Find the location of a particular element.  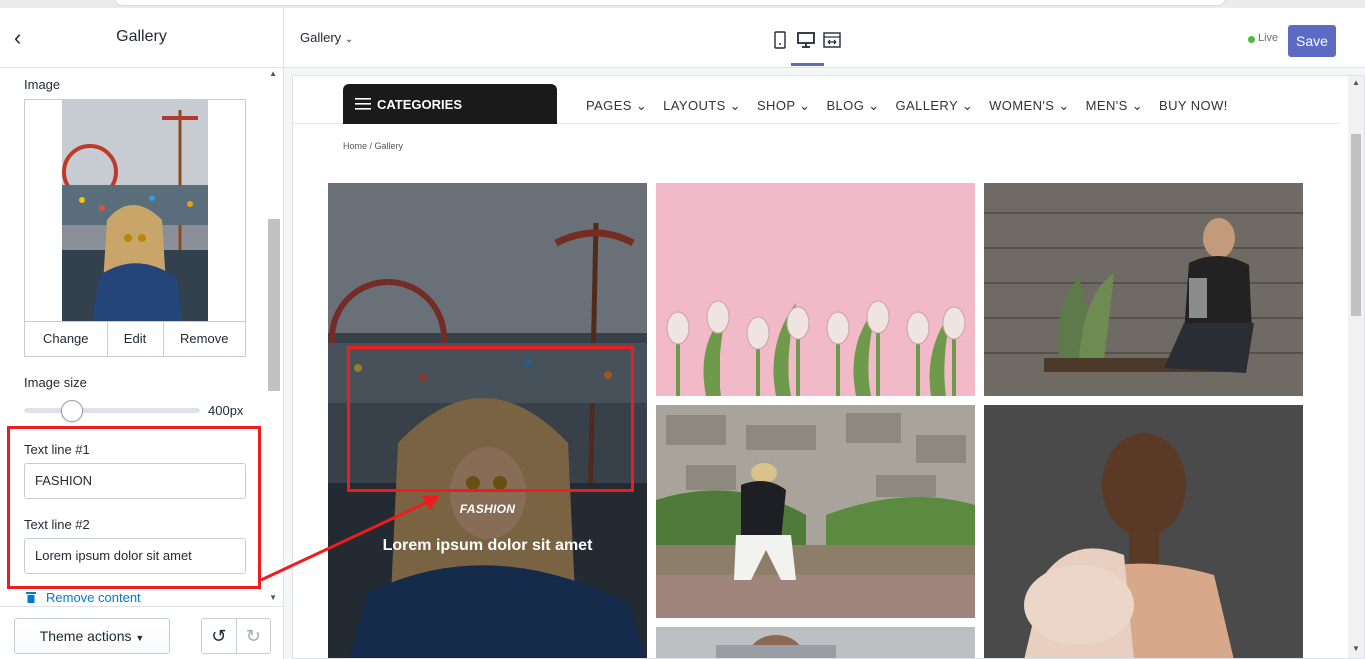

editor-topbar: Gallery ⌄ Live Save is located at coordinates (824, 38).